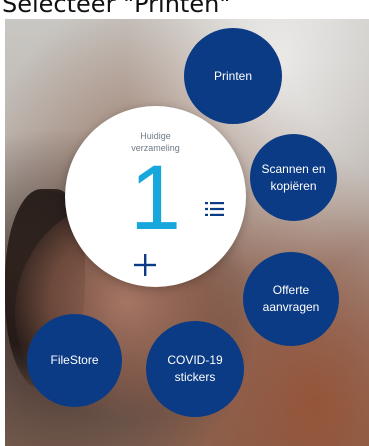 Image resolution: width=369 pixels, height=446 pixels. I want to click on filestore-button: FileStore, so click(74, 360).